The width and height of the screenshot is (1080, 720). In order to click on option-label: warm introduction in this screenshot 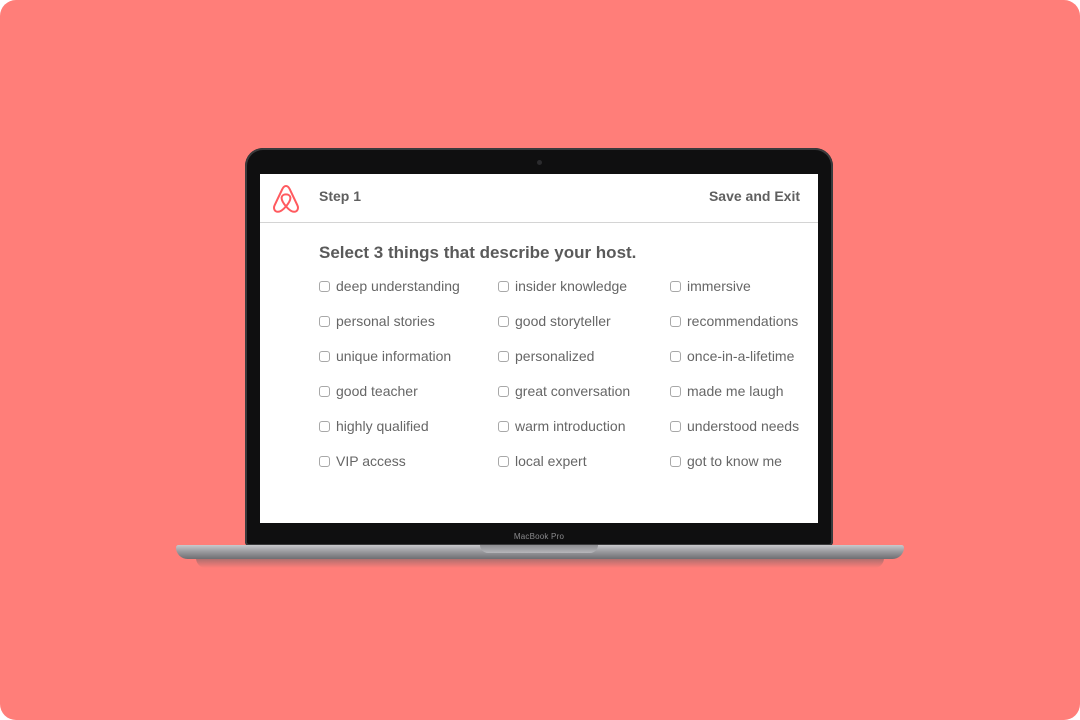, I will do `click(570, 426)`.